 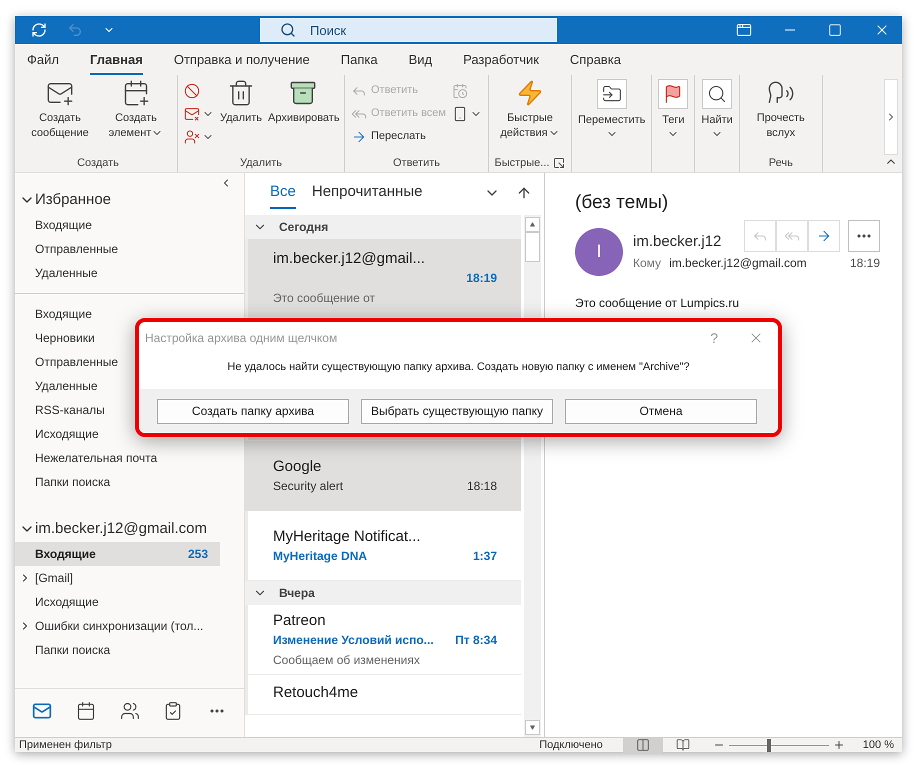 What do you see at coordinates (657, 303) in the screenshot?
I see `message-body: Это сообщение от Lumpics.ru` at bounding box center [657, 303].